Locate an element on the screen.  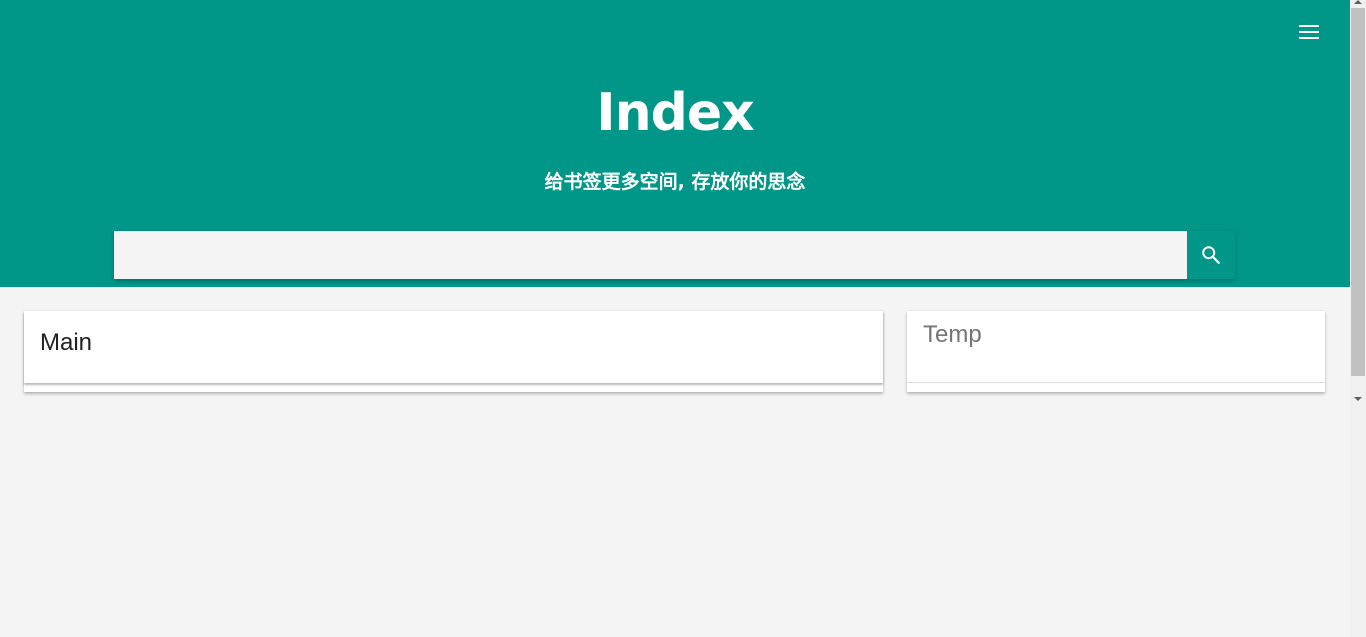
scrollbar-thumb is located at coordinates (1358, 192).